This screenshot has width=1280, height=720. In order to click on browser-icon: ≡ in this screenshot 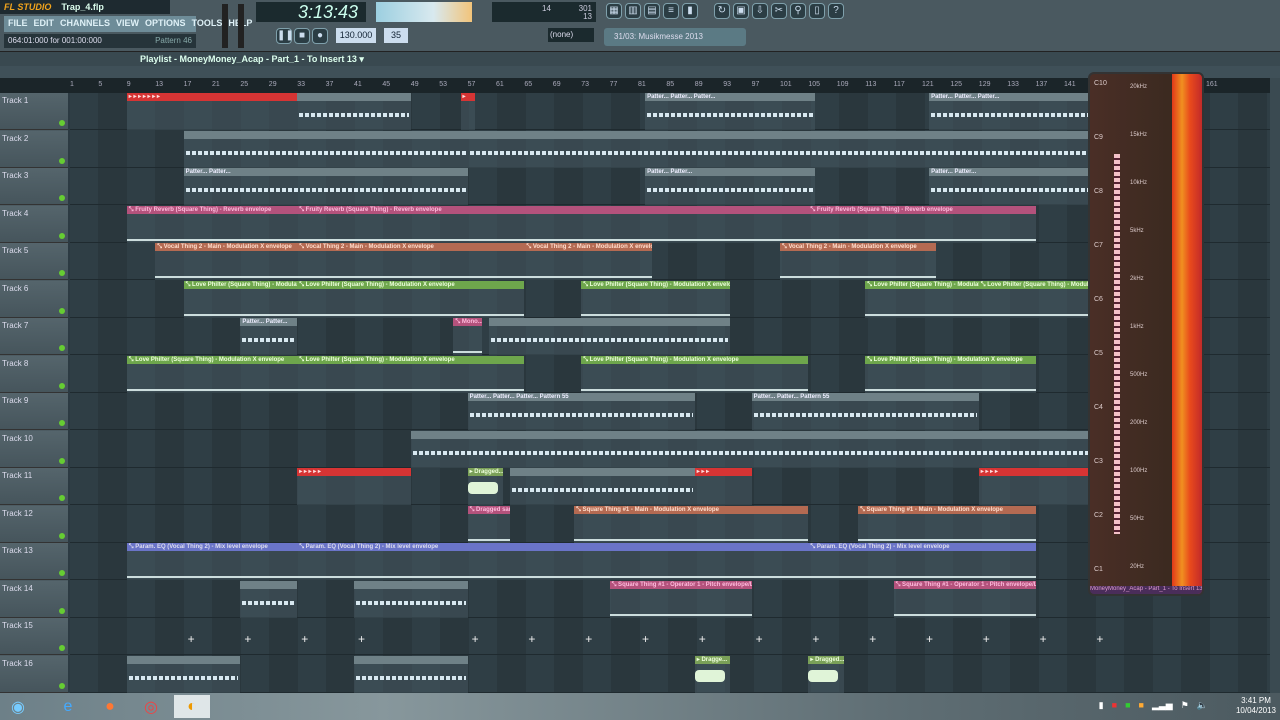, I will do `click(671, 11)`.